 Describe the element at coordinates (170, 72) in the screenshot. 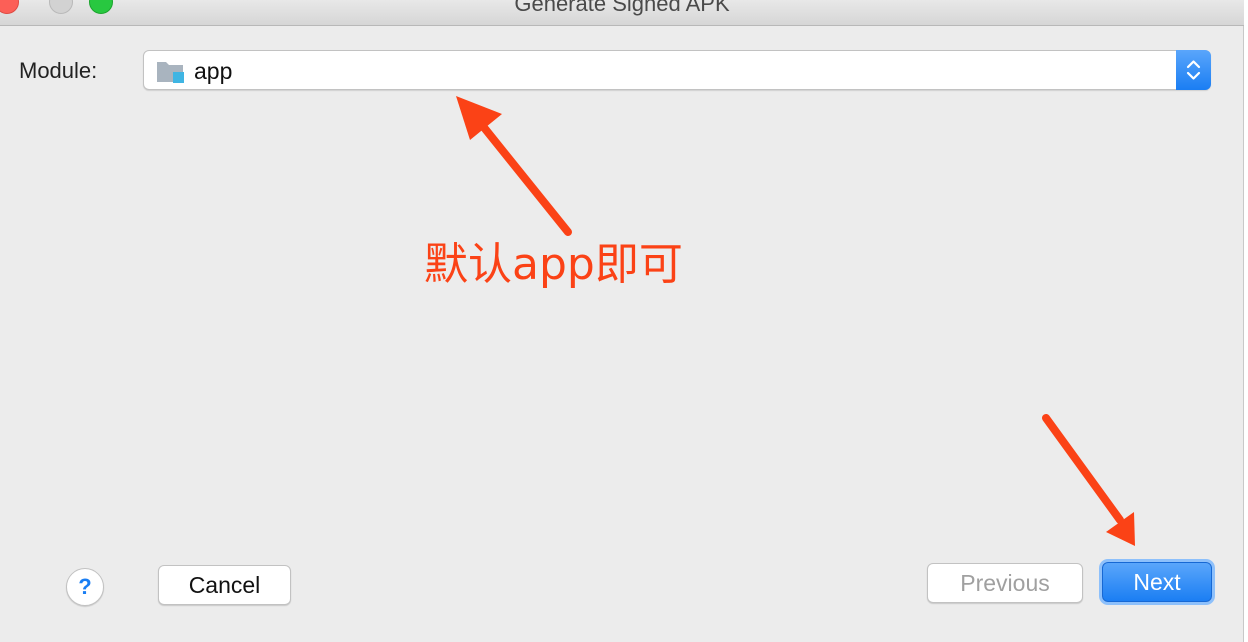

I see `folder-module-icon` at that location.